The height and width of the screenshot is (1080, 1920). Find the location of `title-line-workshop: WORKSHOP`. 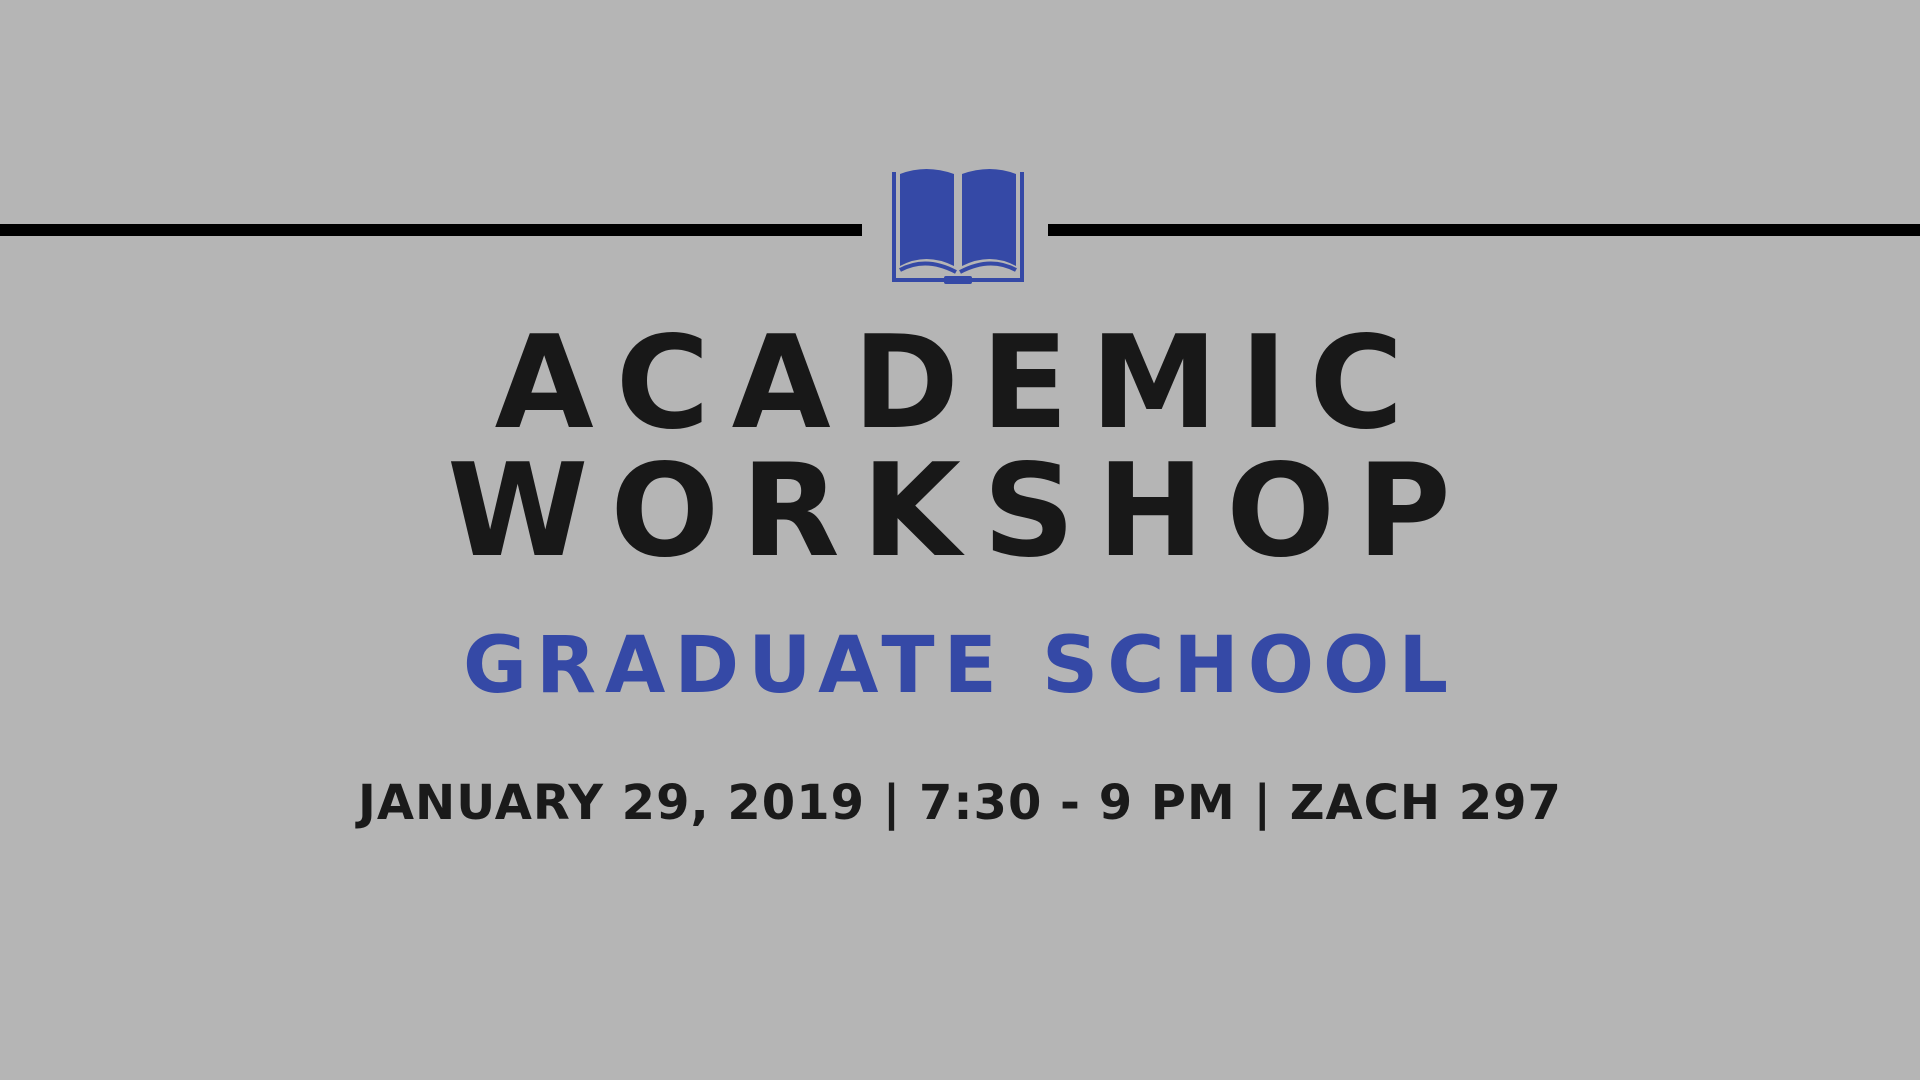

title-line-workshop: WORKSHOP is located at coordinates (960, 511).